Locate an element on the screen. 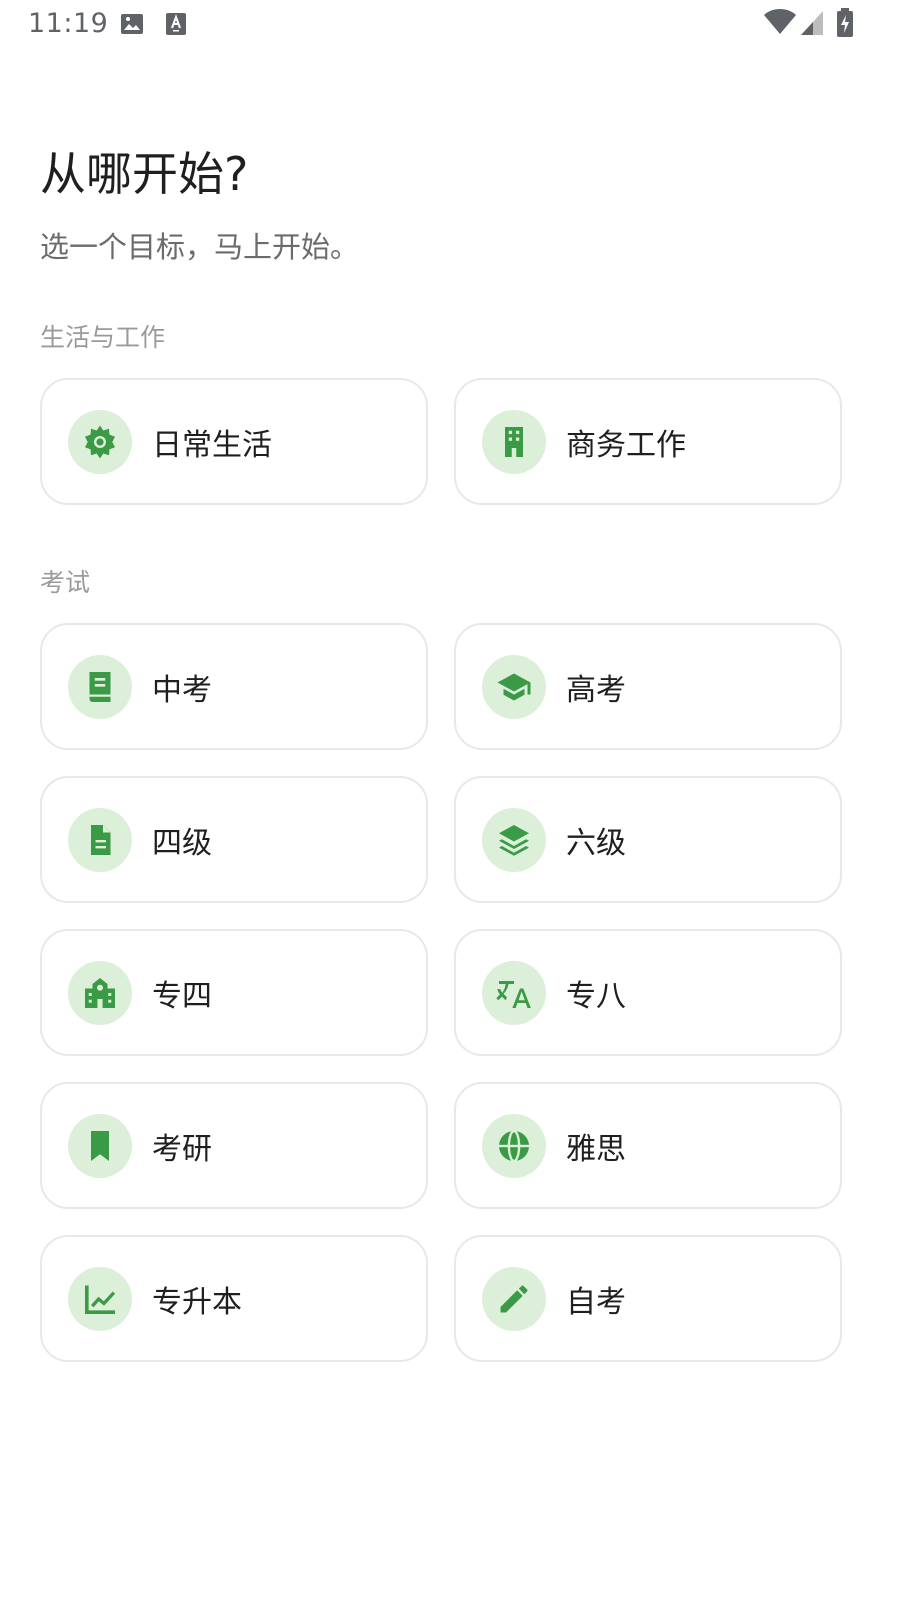  signal-icon is located at coordinates (812, 24).